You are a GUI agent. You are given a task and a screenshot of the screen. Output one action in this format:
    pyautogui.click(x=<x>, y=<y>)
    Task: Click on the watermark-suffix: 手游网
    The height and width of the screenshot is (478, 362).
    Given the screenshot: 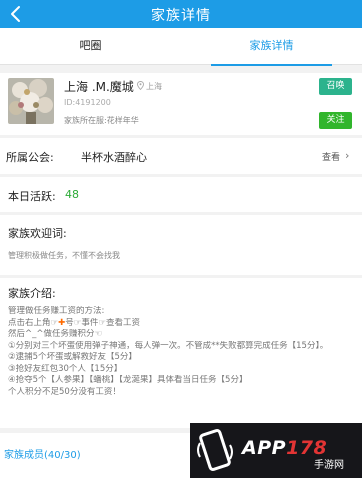 What is the action you would take?
    pyautogui.click(x=329, y=465)
    